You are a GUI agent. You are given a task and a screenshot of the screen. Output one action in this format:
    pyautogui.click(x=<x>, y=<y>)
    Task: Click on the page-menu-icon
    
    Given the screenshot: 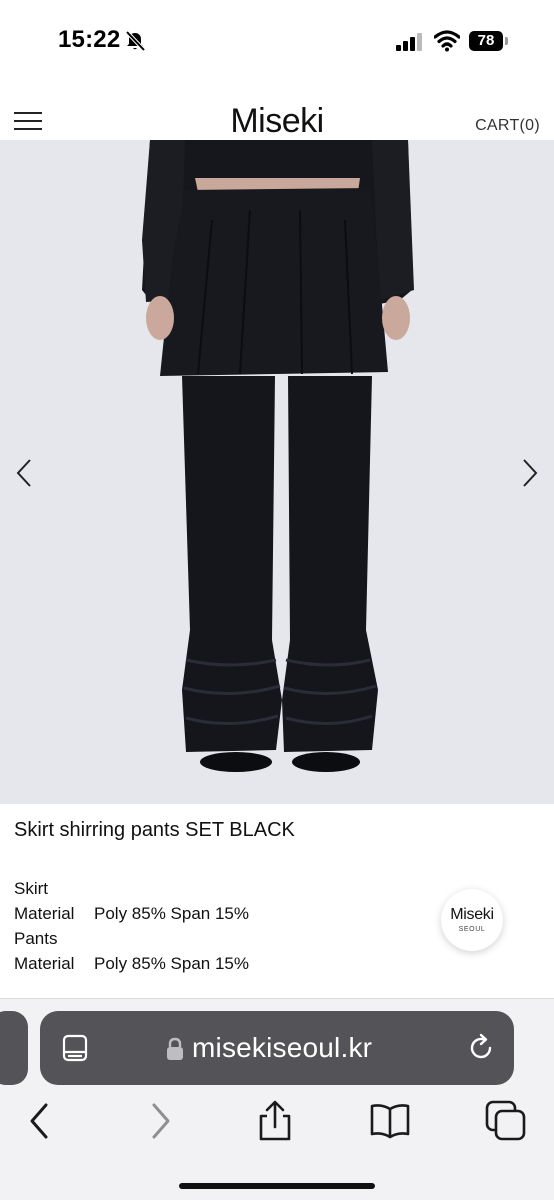 What is the action you would take?
    pyautogui.click(x=75, y=1048)
    